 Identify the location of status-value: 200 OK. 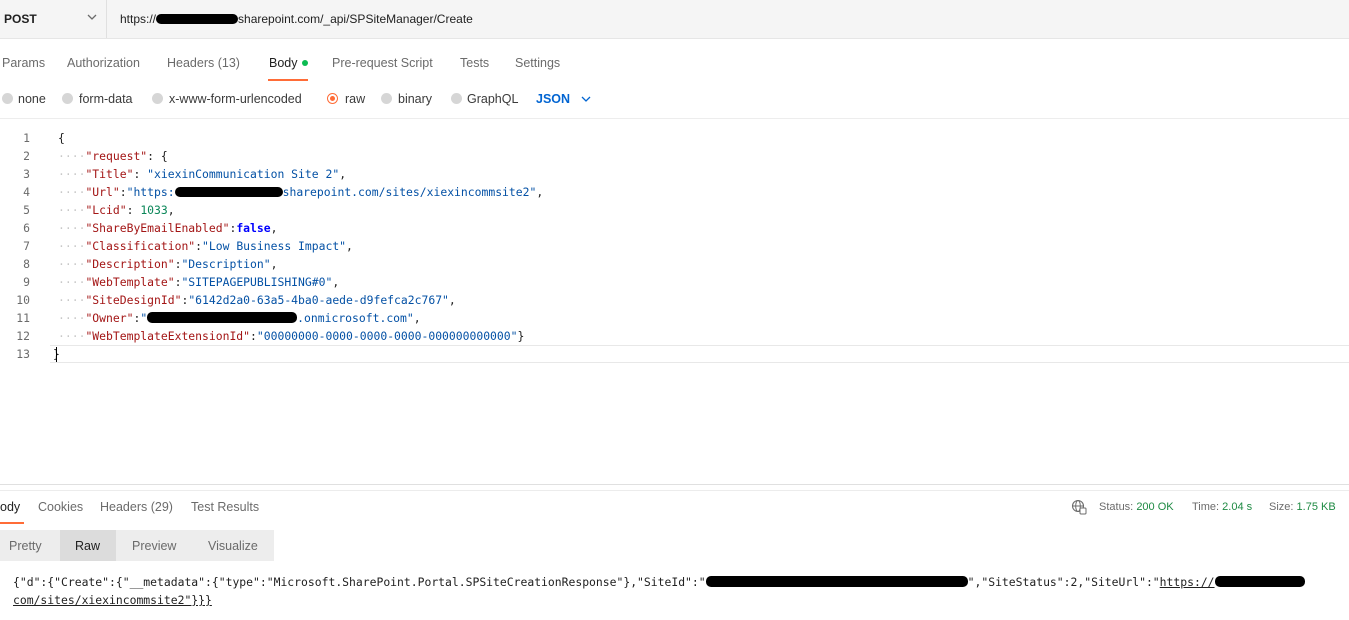
(1155, 507).